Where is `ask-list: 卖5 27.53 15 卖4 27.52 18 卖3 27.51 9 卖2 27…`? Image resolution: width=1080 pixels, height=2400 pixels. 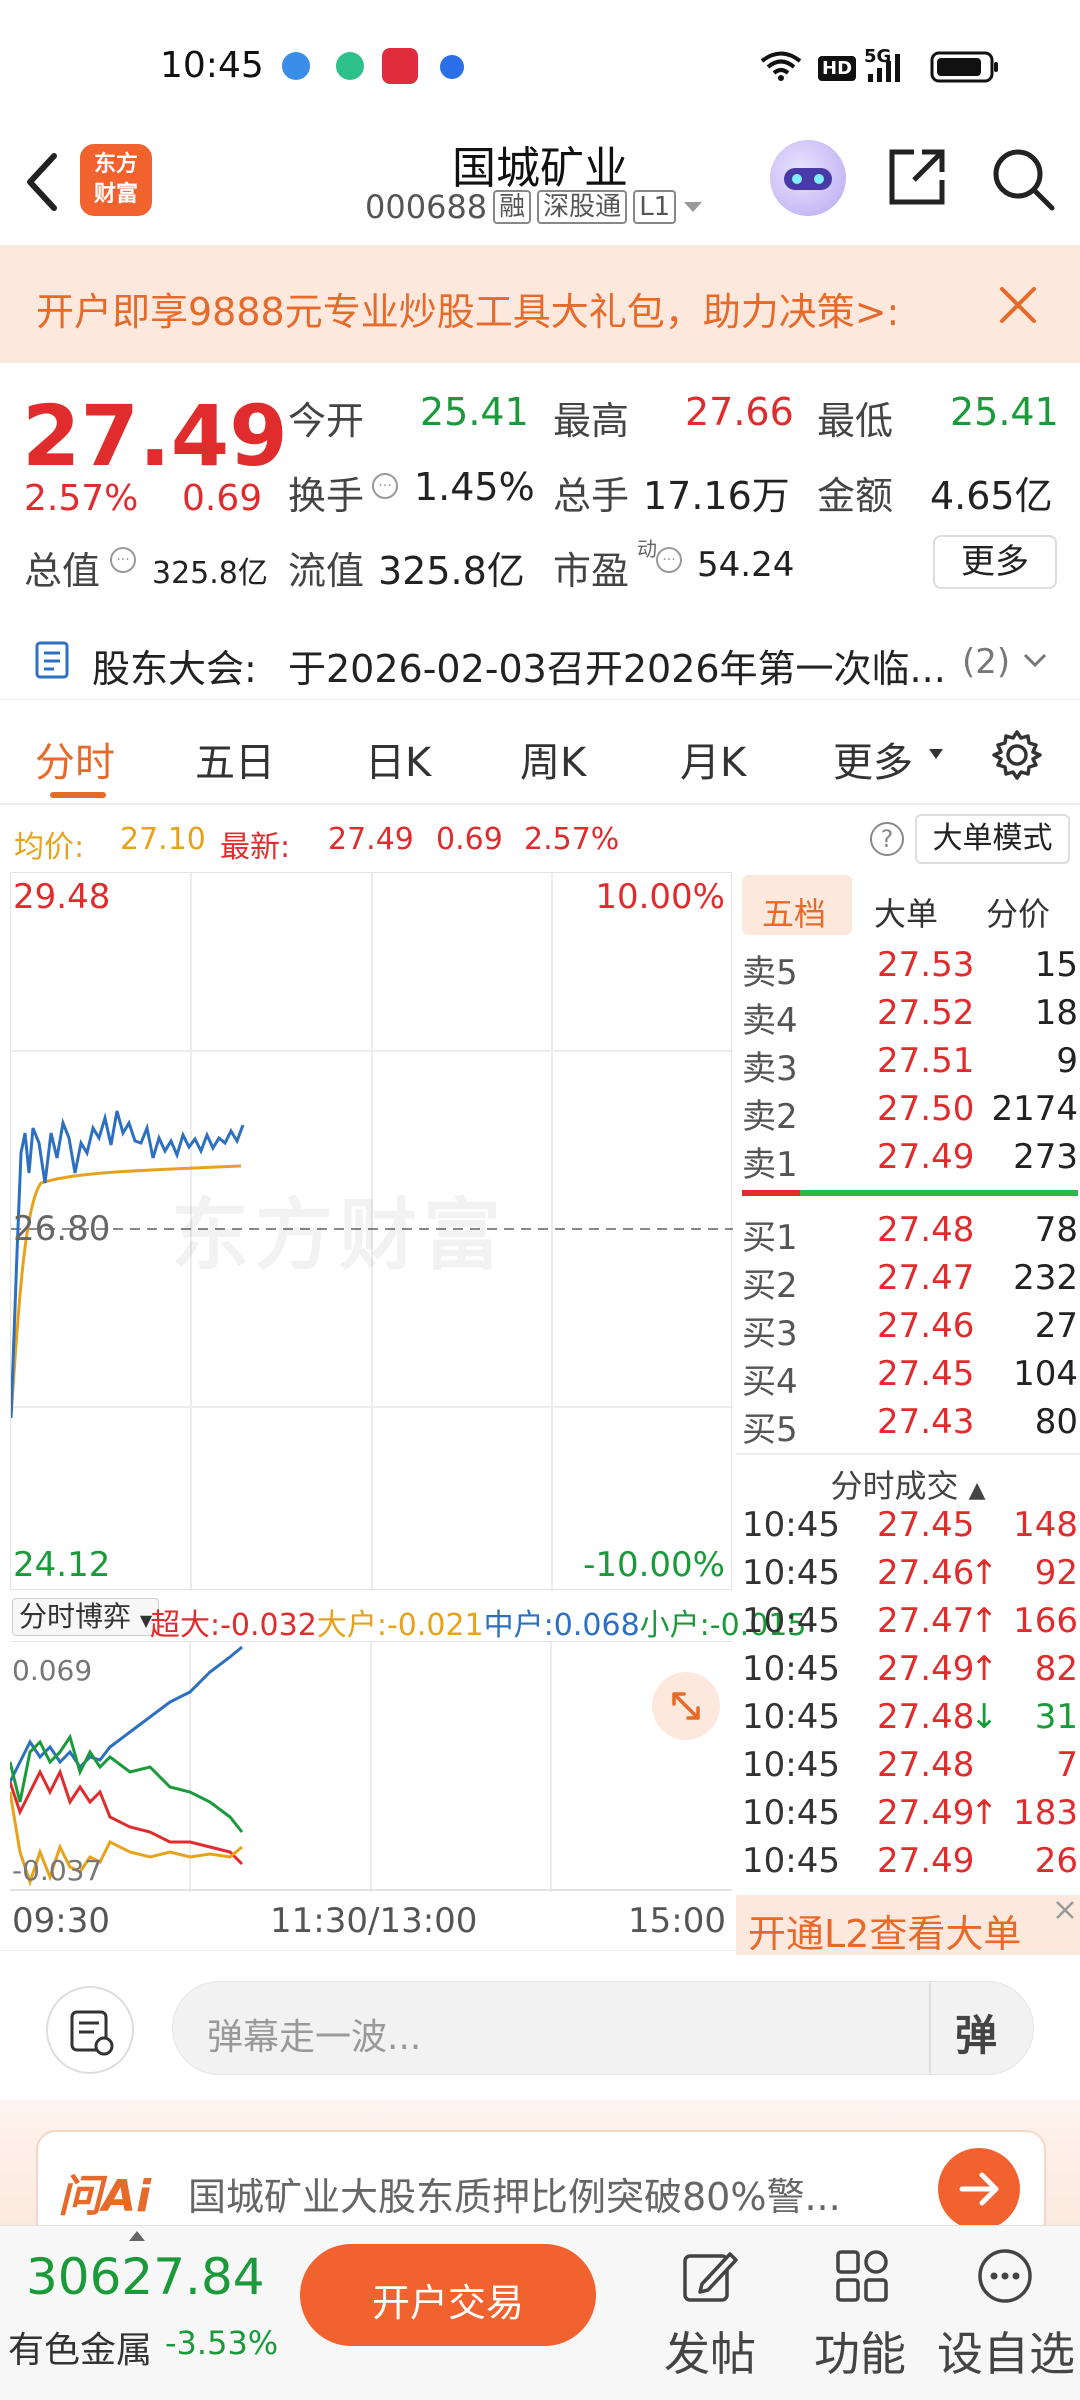 ask-list: 卖5 27.53 15 卖4 27.52 18 卖3 27.51 9 卖2 27… is located at coordinates (908, 1070).